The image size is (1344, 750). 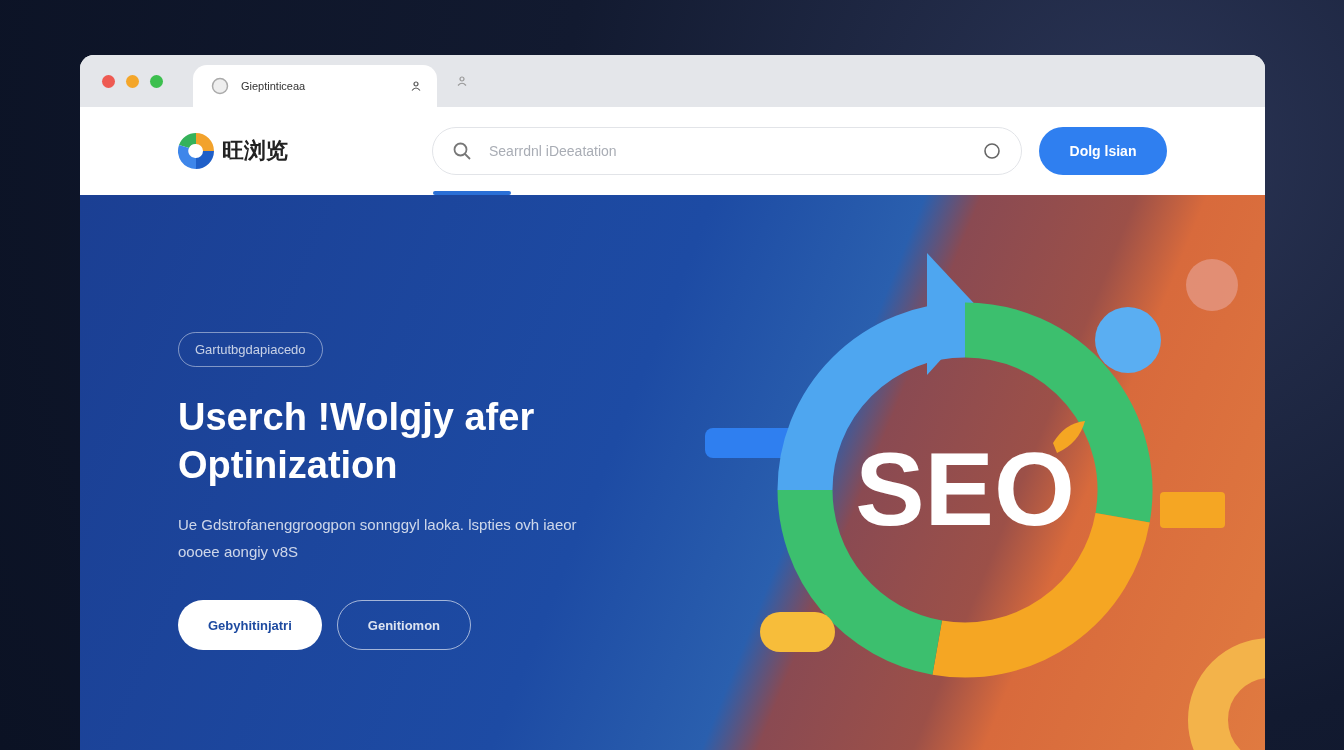 I want to click on primary-button: Gebyhitinjatri, so click(x=250, y=625).